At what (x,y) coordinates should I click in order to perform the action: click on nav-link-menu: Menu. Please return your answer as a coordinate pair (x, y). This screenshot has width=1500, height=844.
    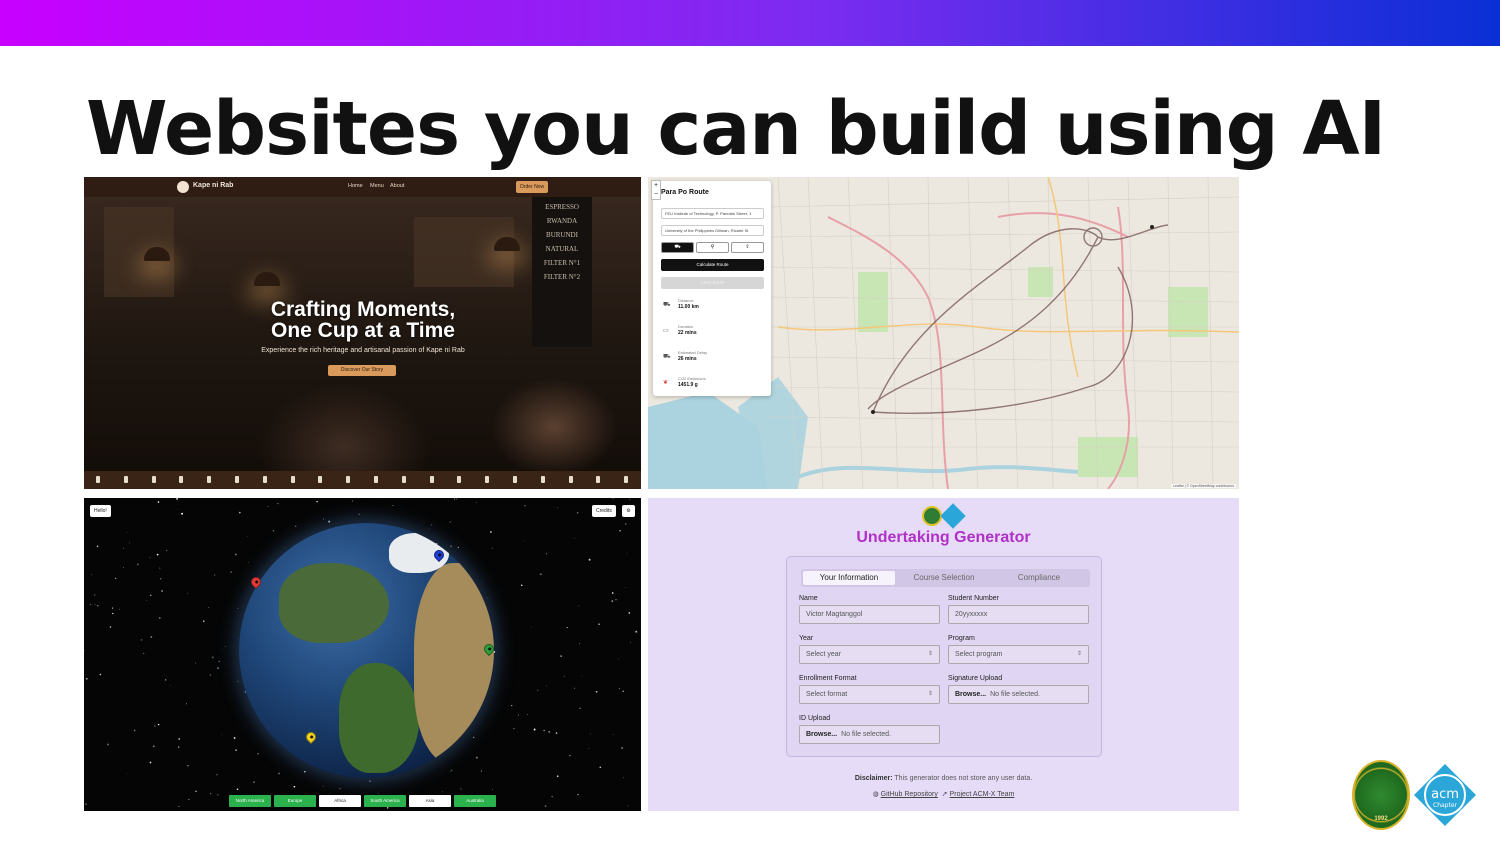
    Looking at the image, I should click on (377, 186).